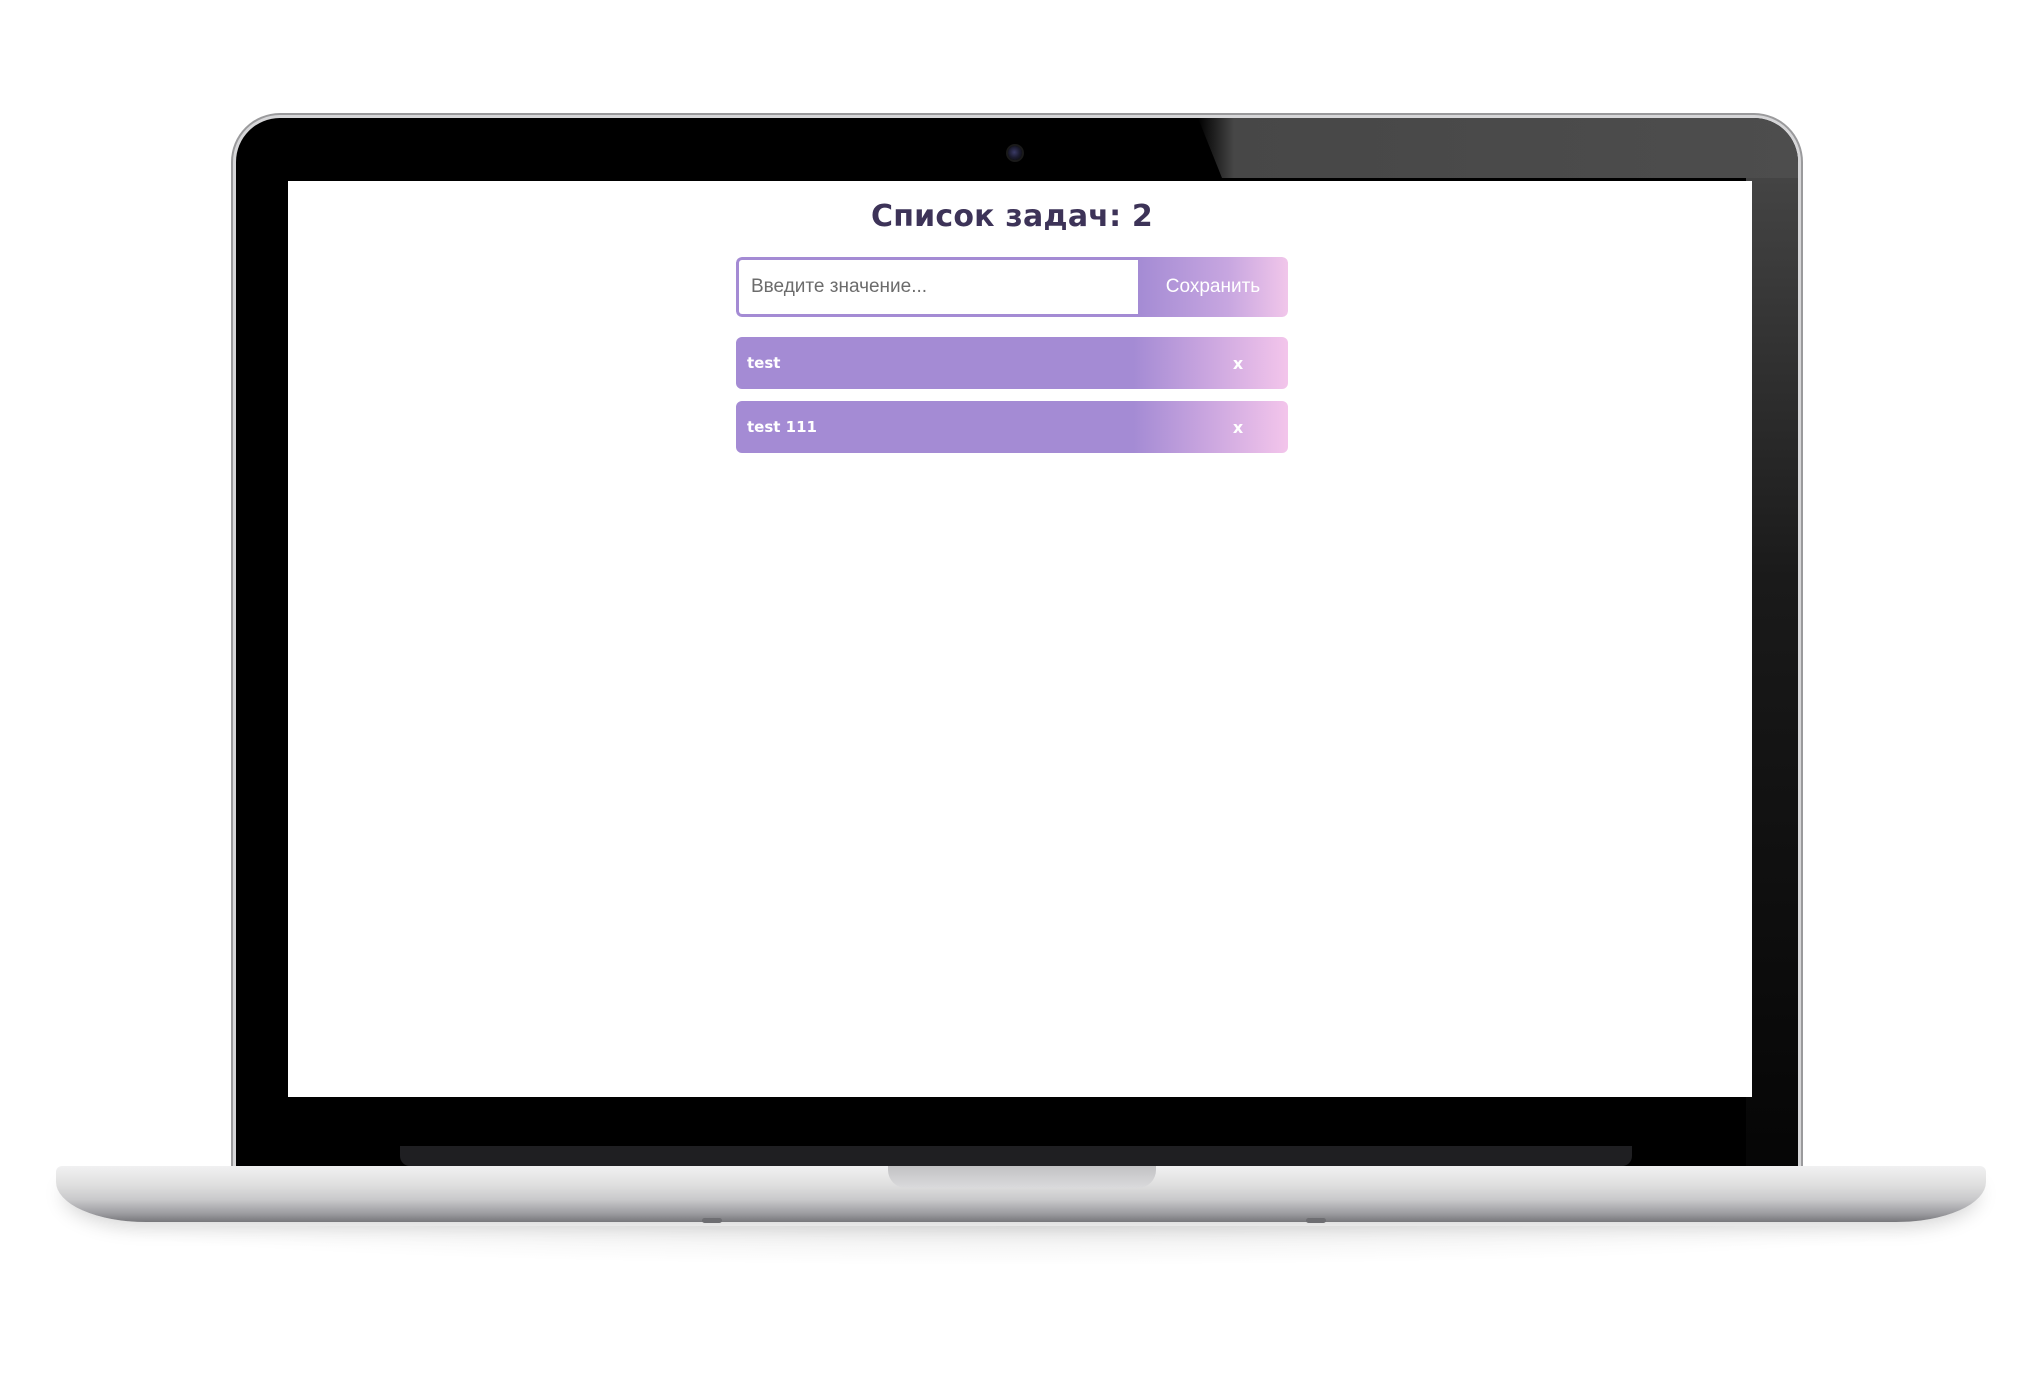  I want to click on base-shadow, so click(1021, 1246).